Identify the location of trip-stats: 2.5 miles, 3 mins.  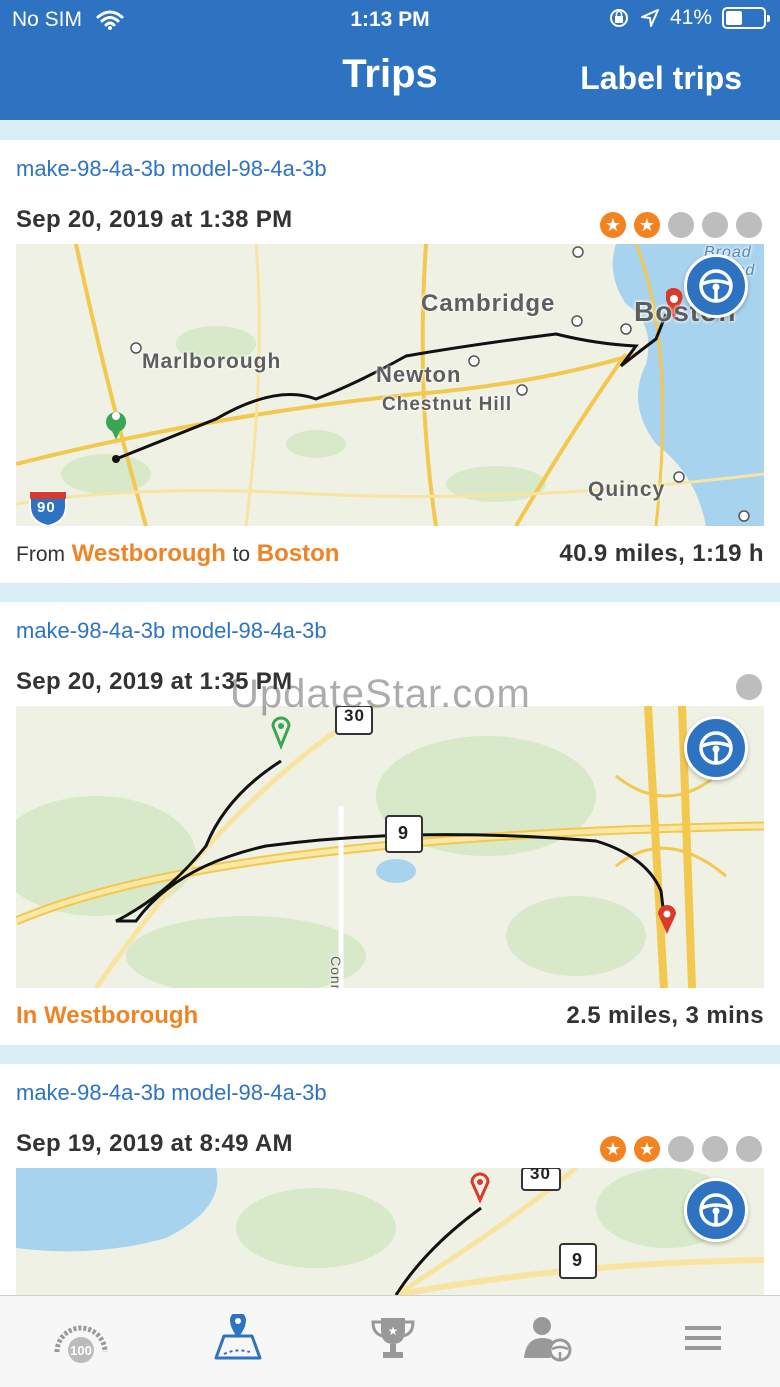
(665, 1015).